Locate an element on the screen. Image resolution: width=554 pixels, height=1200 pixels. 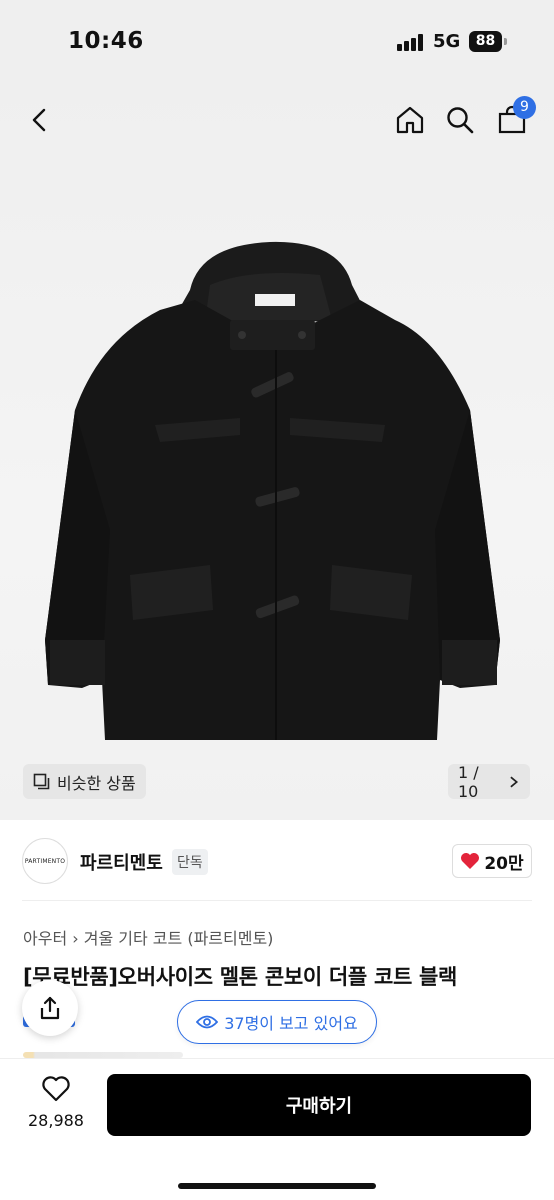
wishlist-count: 28,988 is located at coordinates (56, 1120).